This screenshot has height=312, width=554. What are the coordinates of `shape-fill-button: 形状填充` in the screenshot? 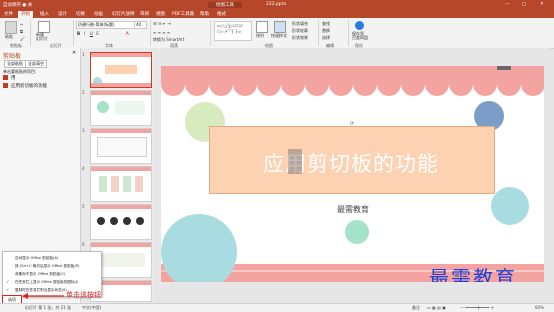 It's located at (300, 24).